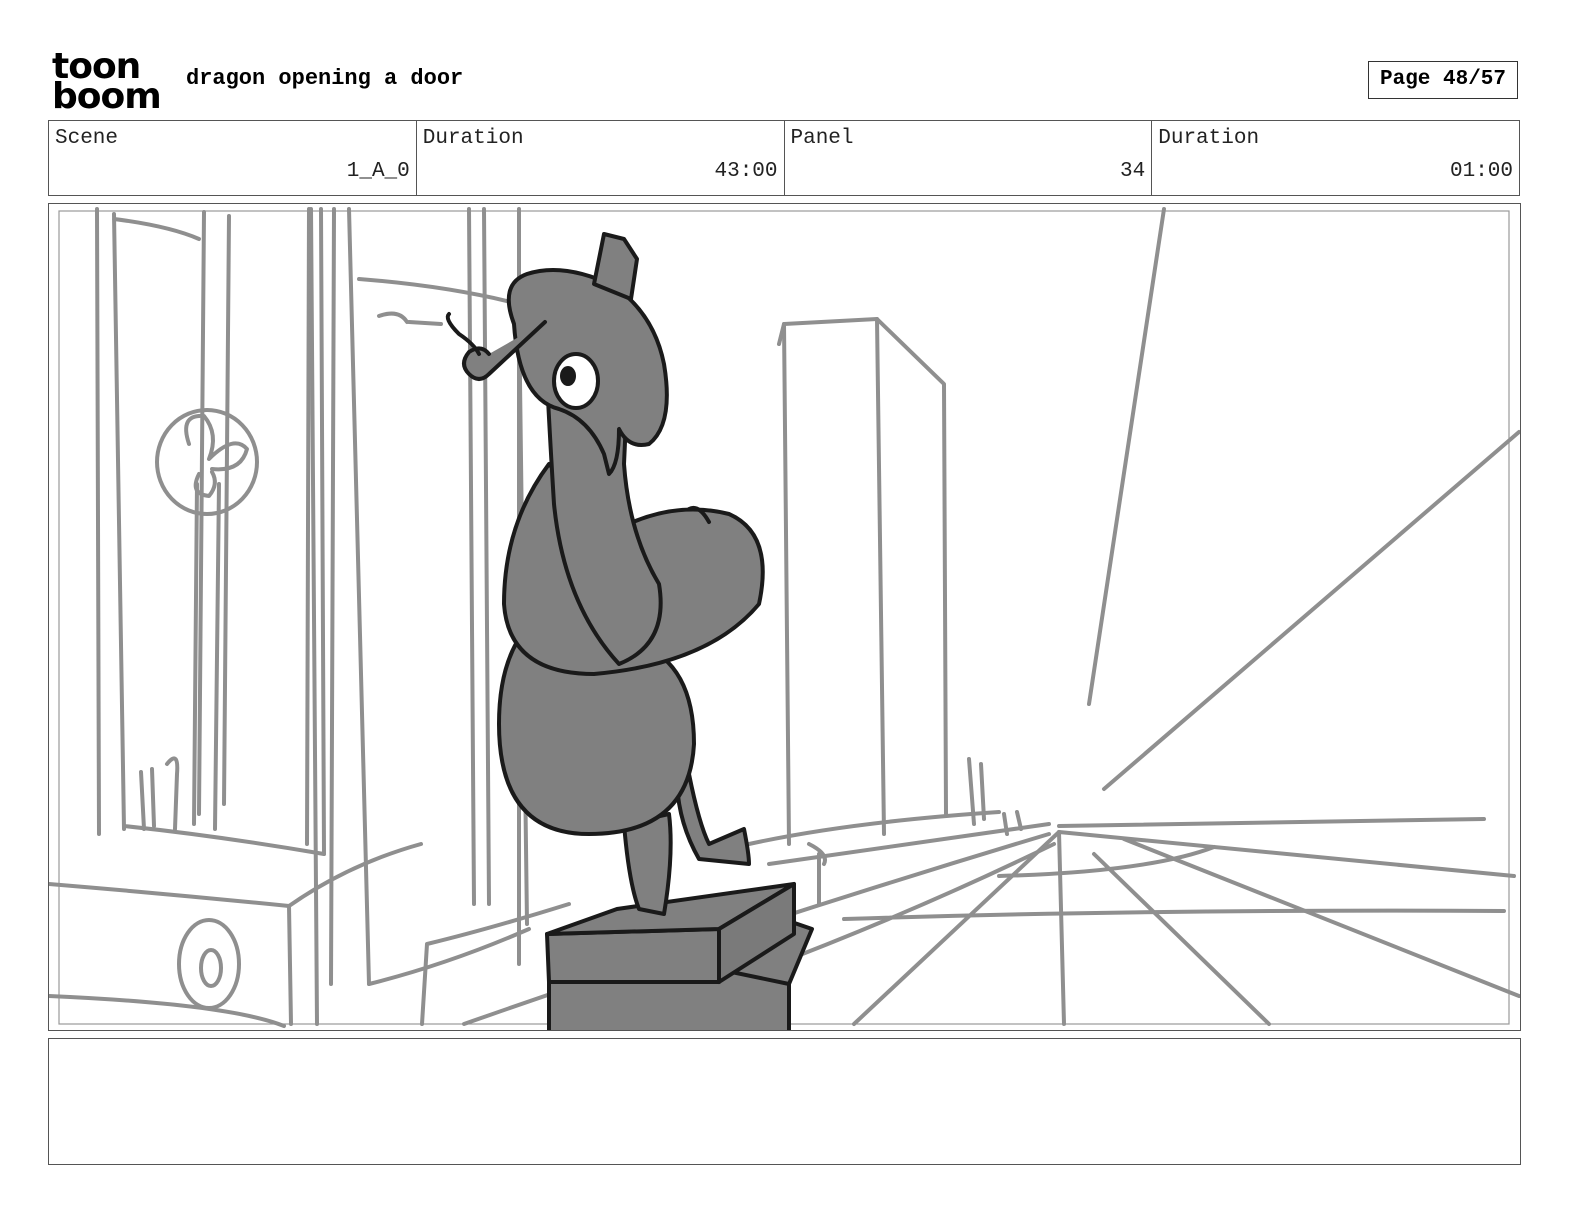  What do you see at coordinates (107, 96) in the screenshot?
I see `logo-line-2: boom` at bounding box center [107, 96].